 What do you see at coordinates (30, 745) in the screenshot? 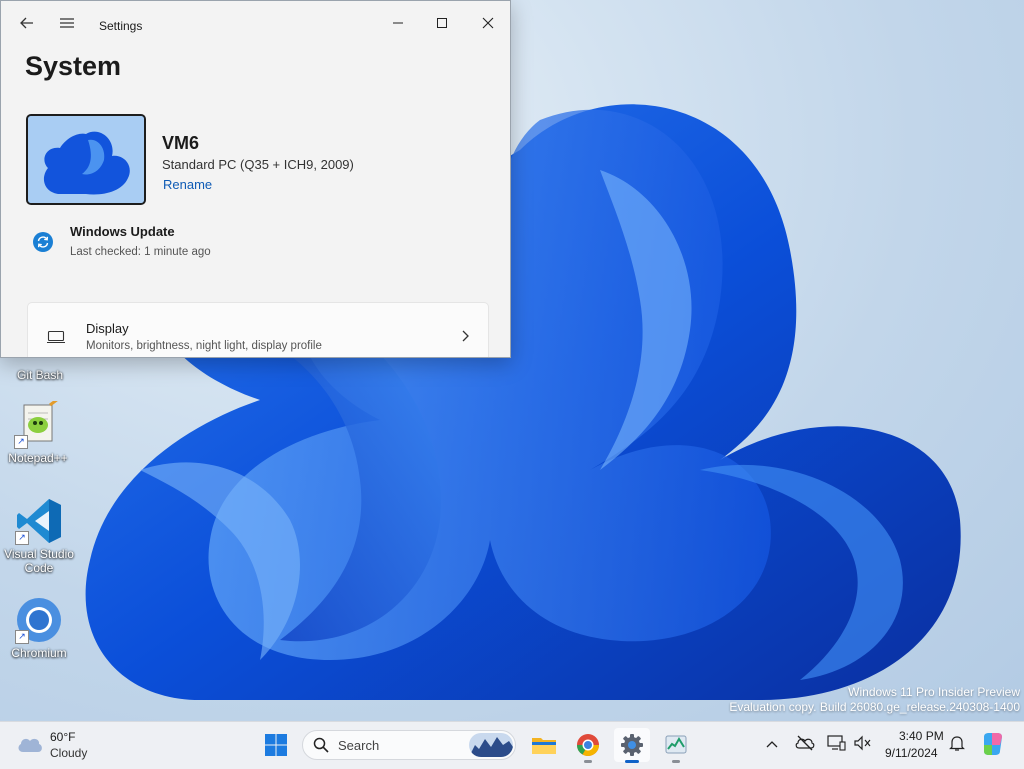
I see `cloudy-weather-icon` at bounding box center [30, 745].